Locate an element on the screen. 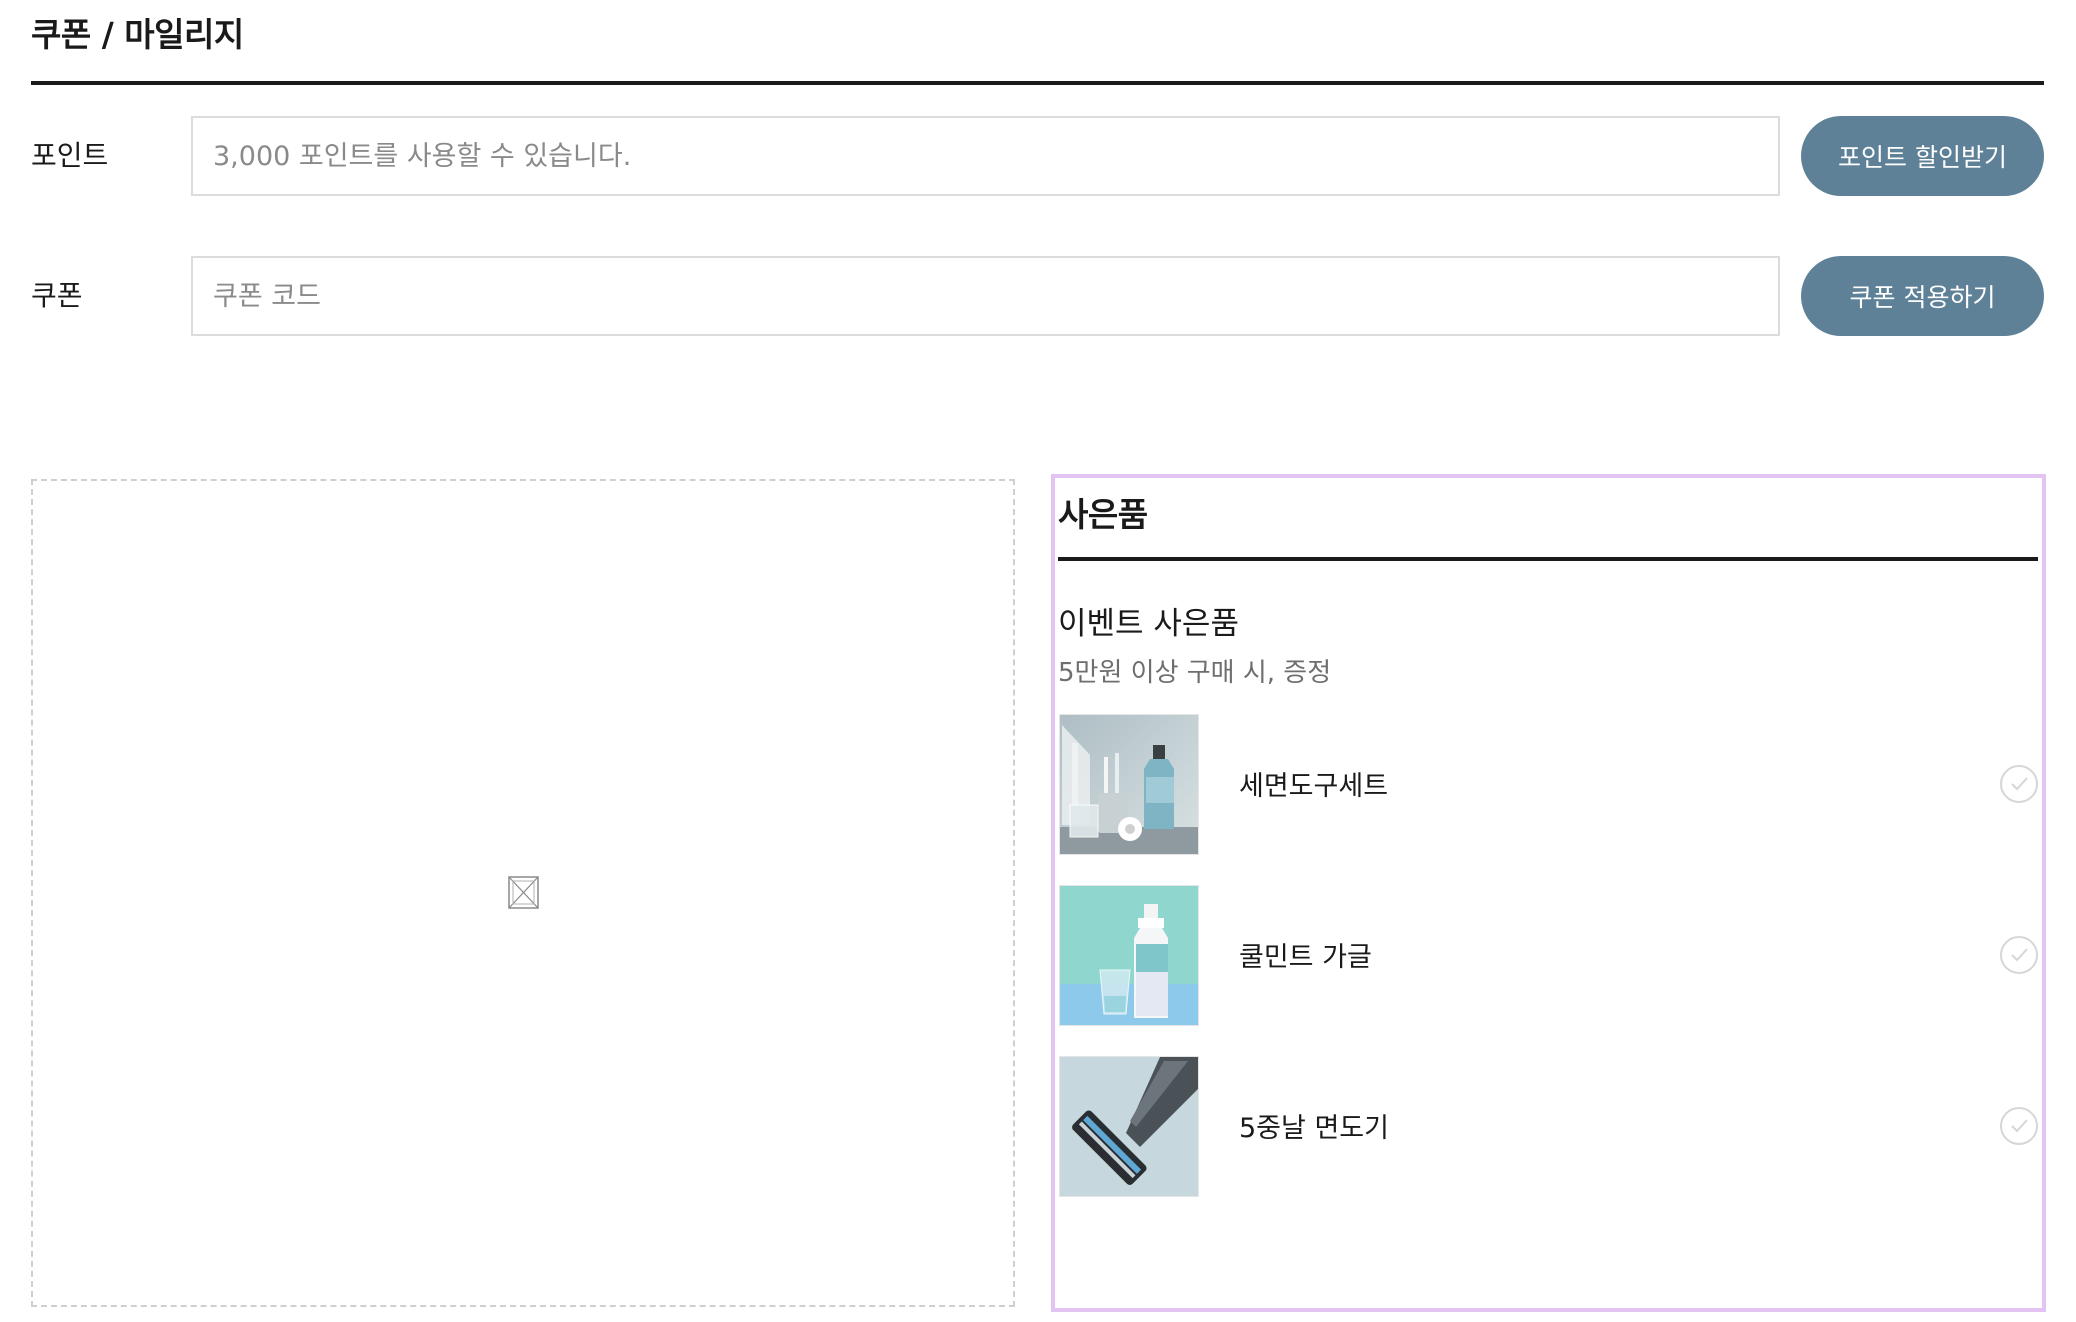  gift-item-name: 세면도구세트 is located at coordinates (1314, 786).